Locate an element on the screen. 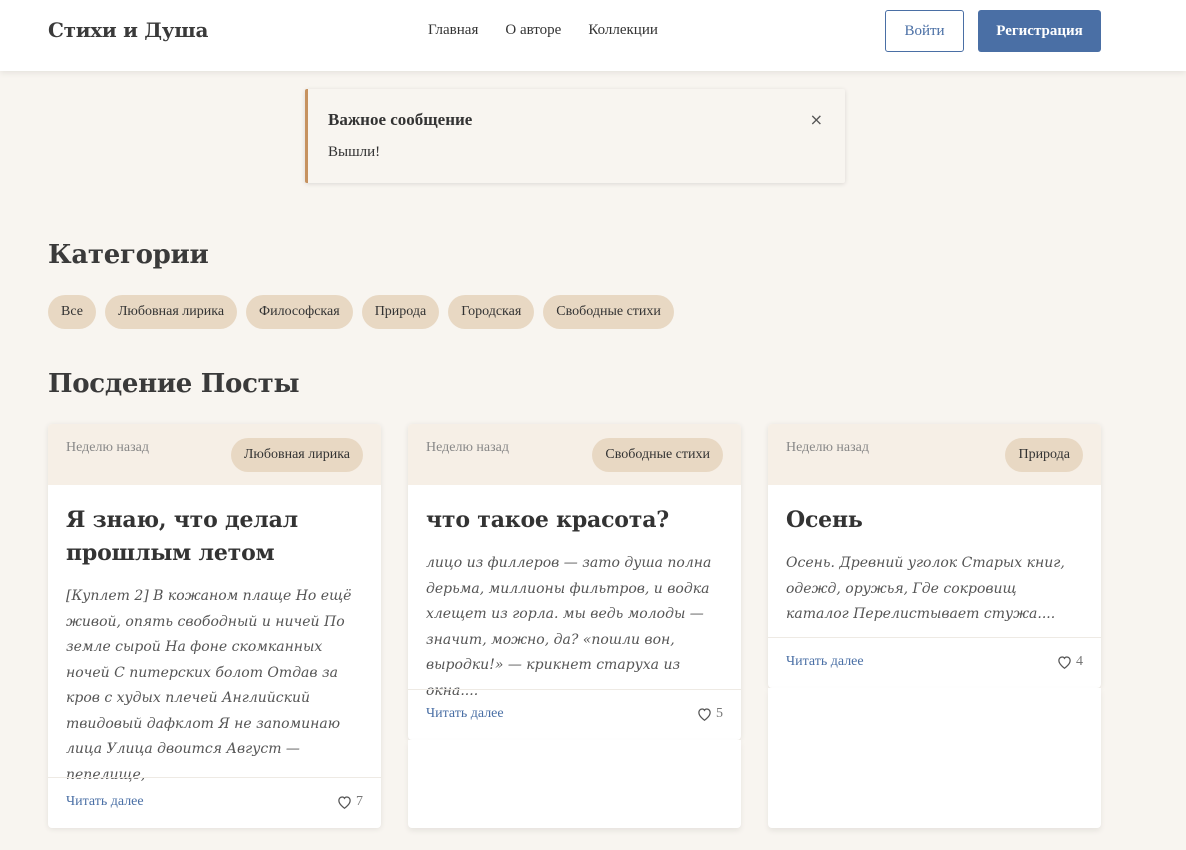  post-card-header: Неделю назад Природа is located at coordinates (934, 454).